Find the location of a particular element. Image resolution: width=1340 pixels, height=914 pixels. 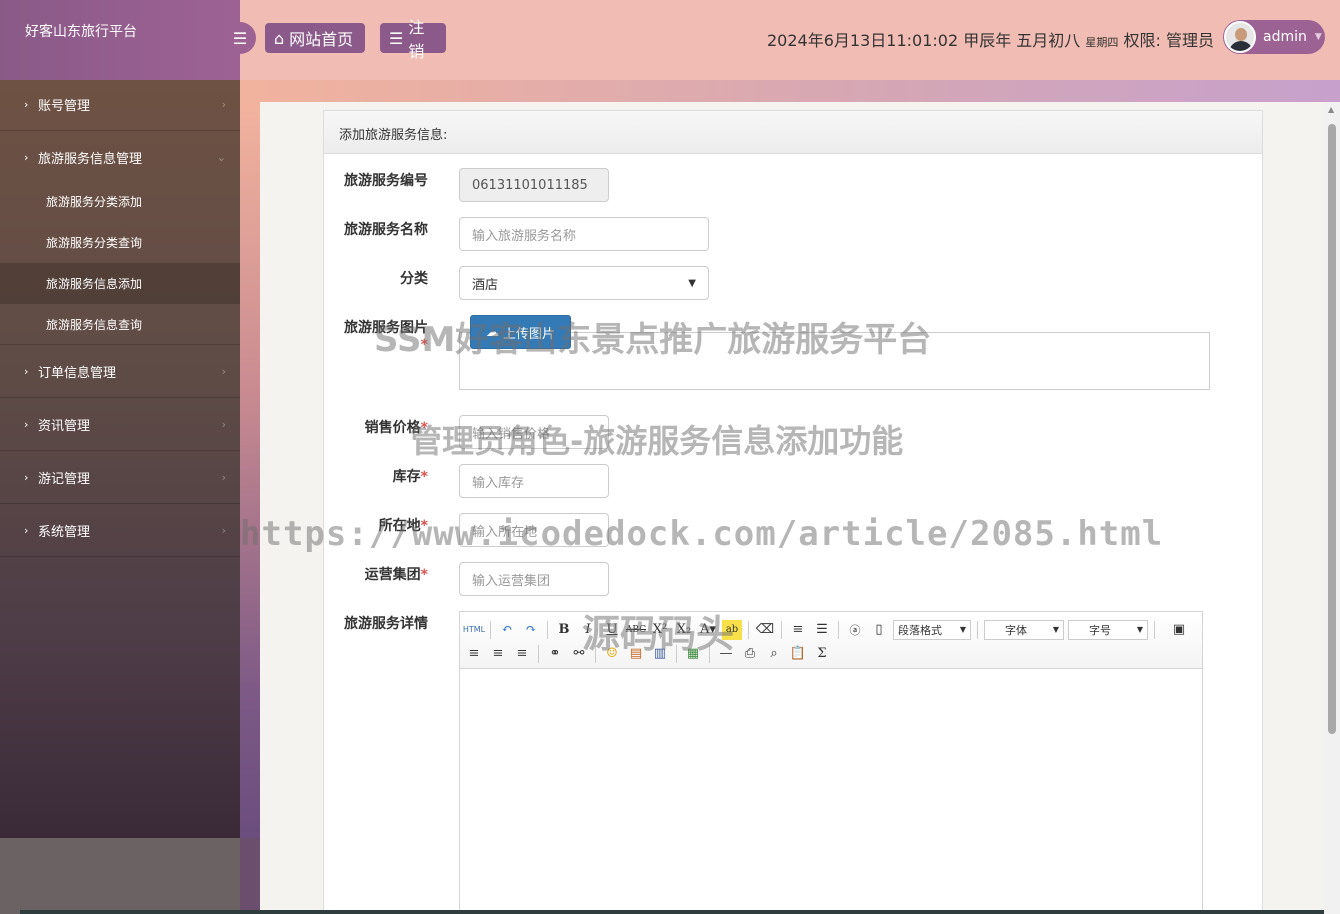

sidebar-item-news: › 资讯管理 › is located at coordinates (120, 425).